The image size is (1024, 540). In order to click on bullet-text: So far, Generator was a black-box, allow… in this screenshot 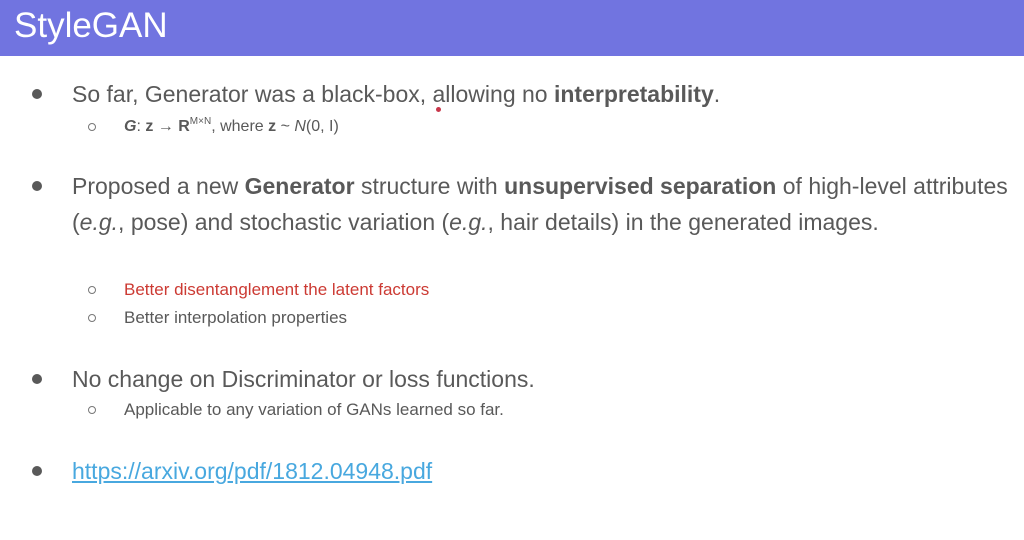, I will do `click(542, 94)`.